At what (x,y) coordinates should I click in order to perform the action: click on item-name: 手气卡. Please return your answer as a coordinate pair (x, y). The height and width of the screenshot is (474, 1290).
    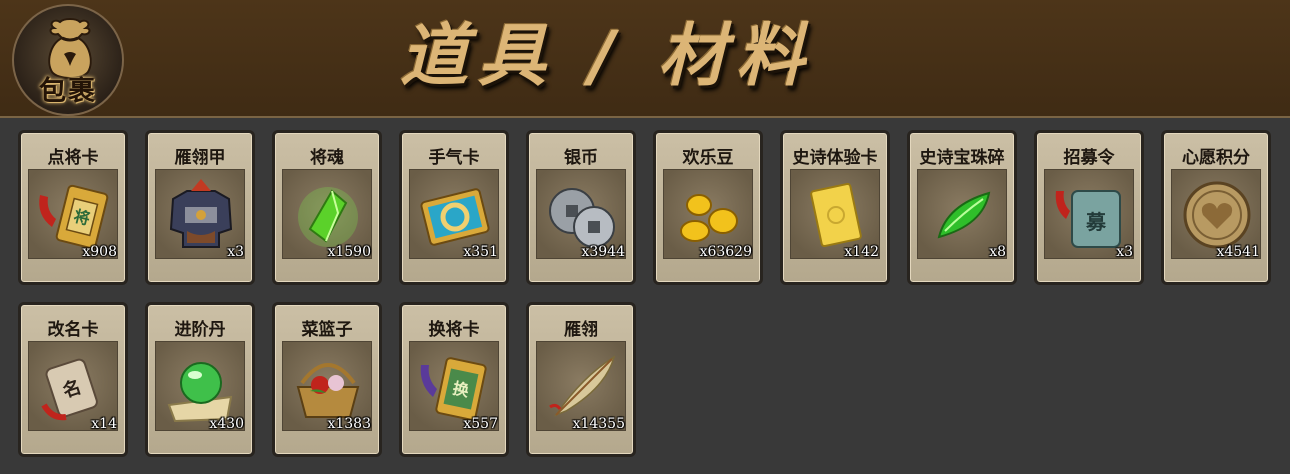
    Looking at the image, I should click on (454, 158).